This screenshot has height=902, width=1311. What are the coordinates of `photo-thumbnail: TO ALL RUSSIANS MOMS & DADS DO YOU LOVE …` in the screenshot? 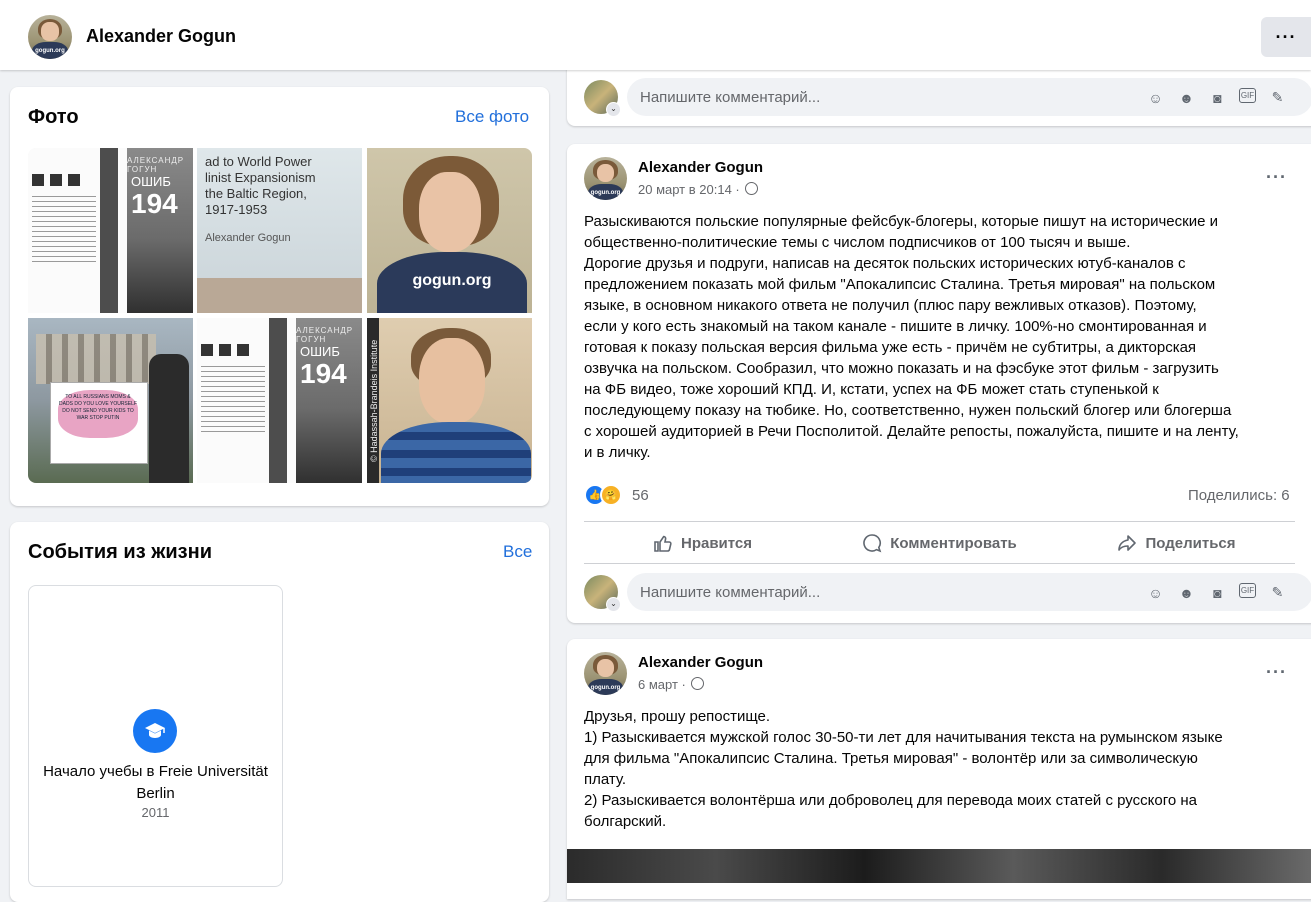 It's located at (110, 400).